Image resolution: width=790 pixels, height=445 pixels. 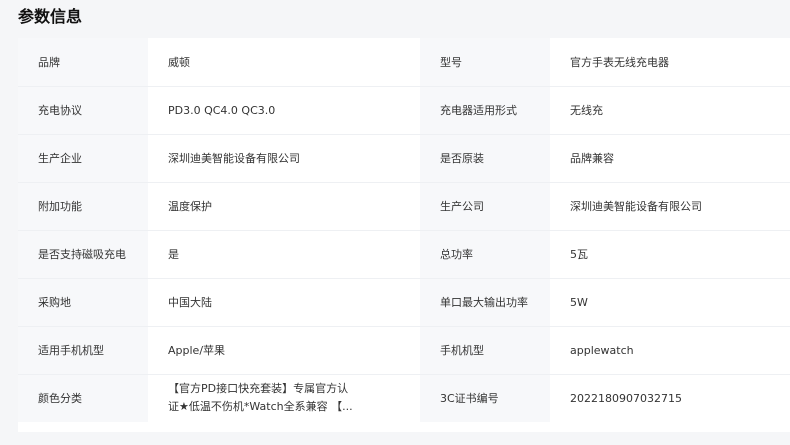 I want to click on param-label-model: 型号, so click(x=485, y=62).